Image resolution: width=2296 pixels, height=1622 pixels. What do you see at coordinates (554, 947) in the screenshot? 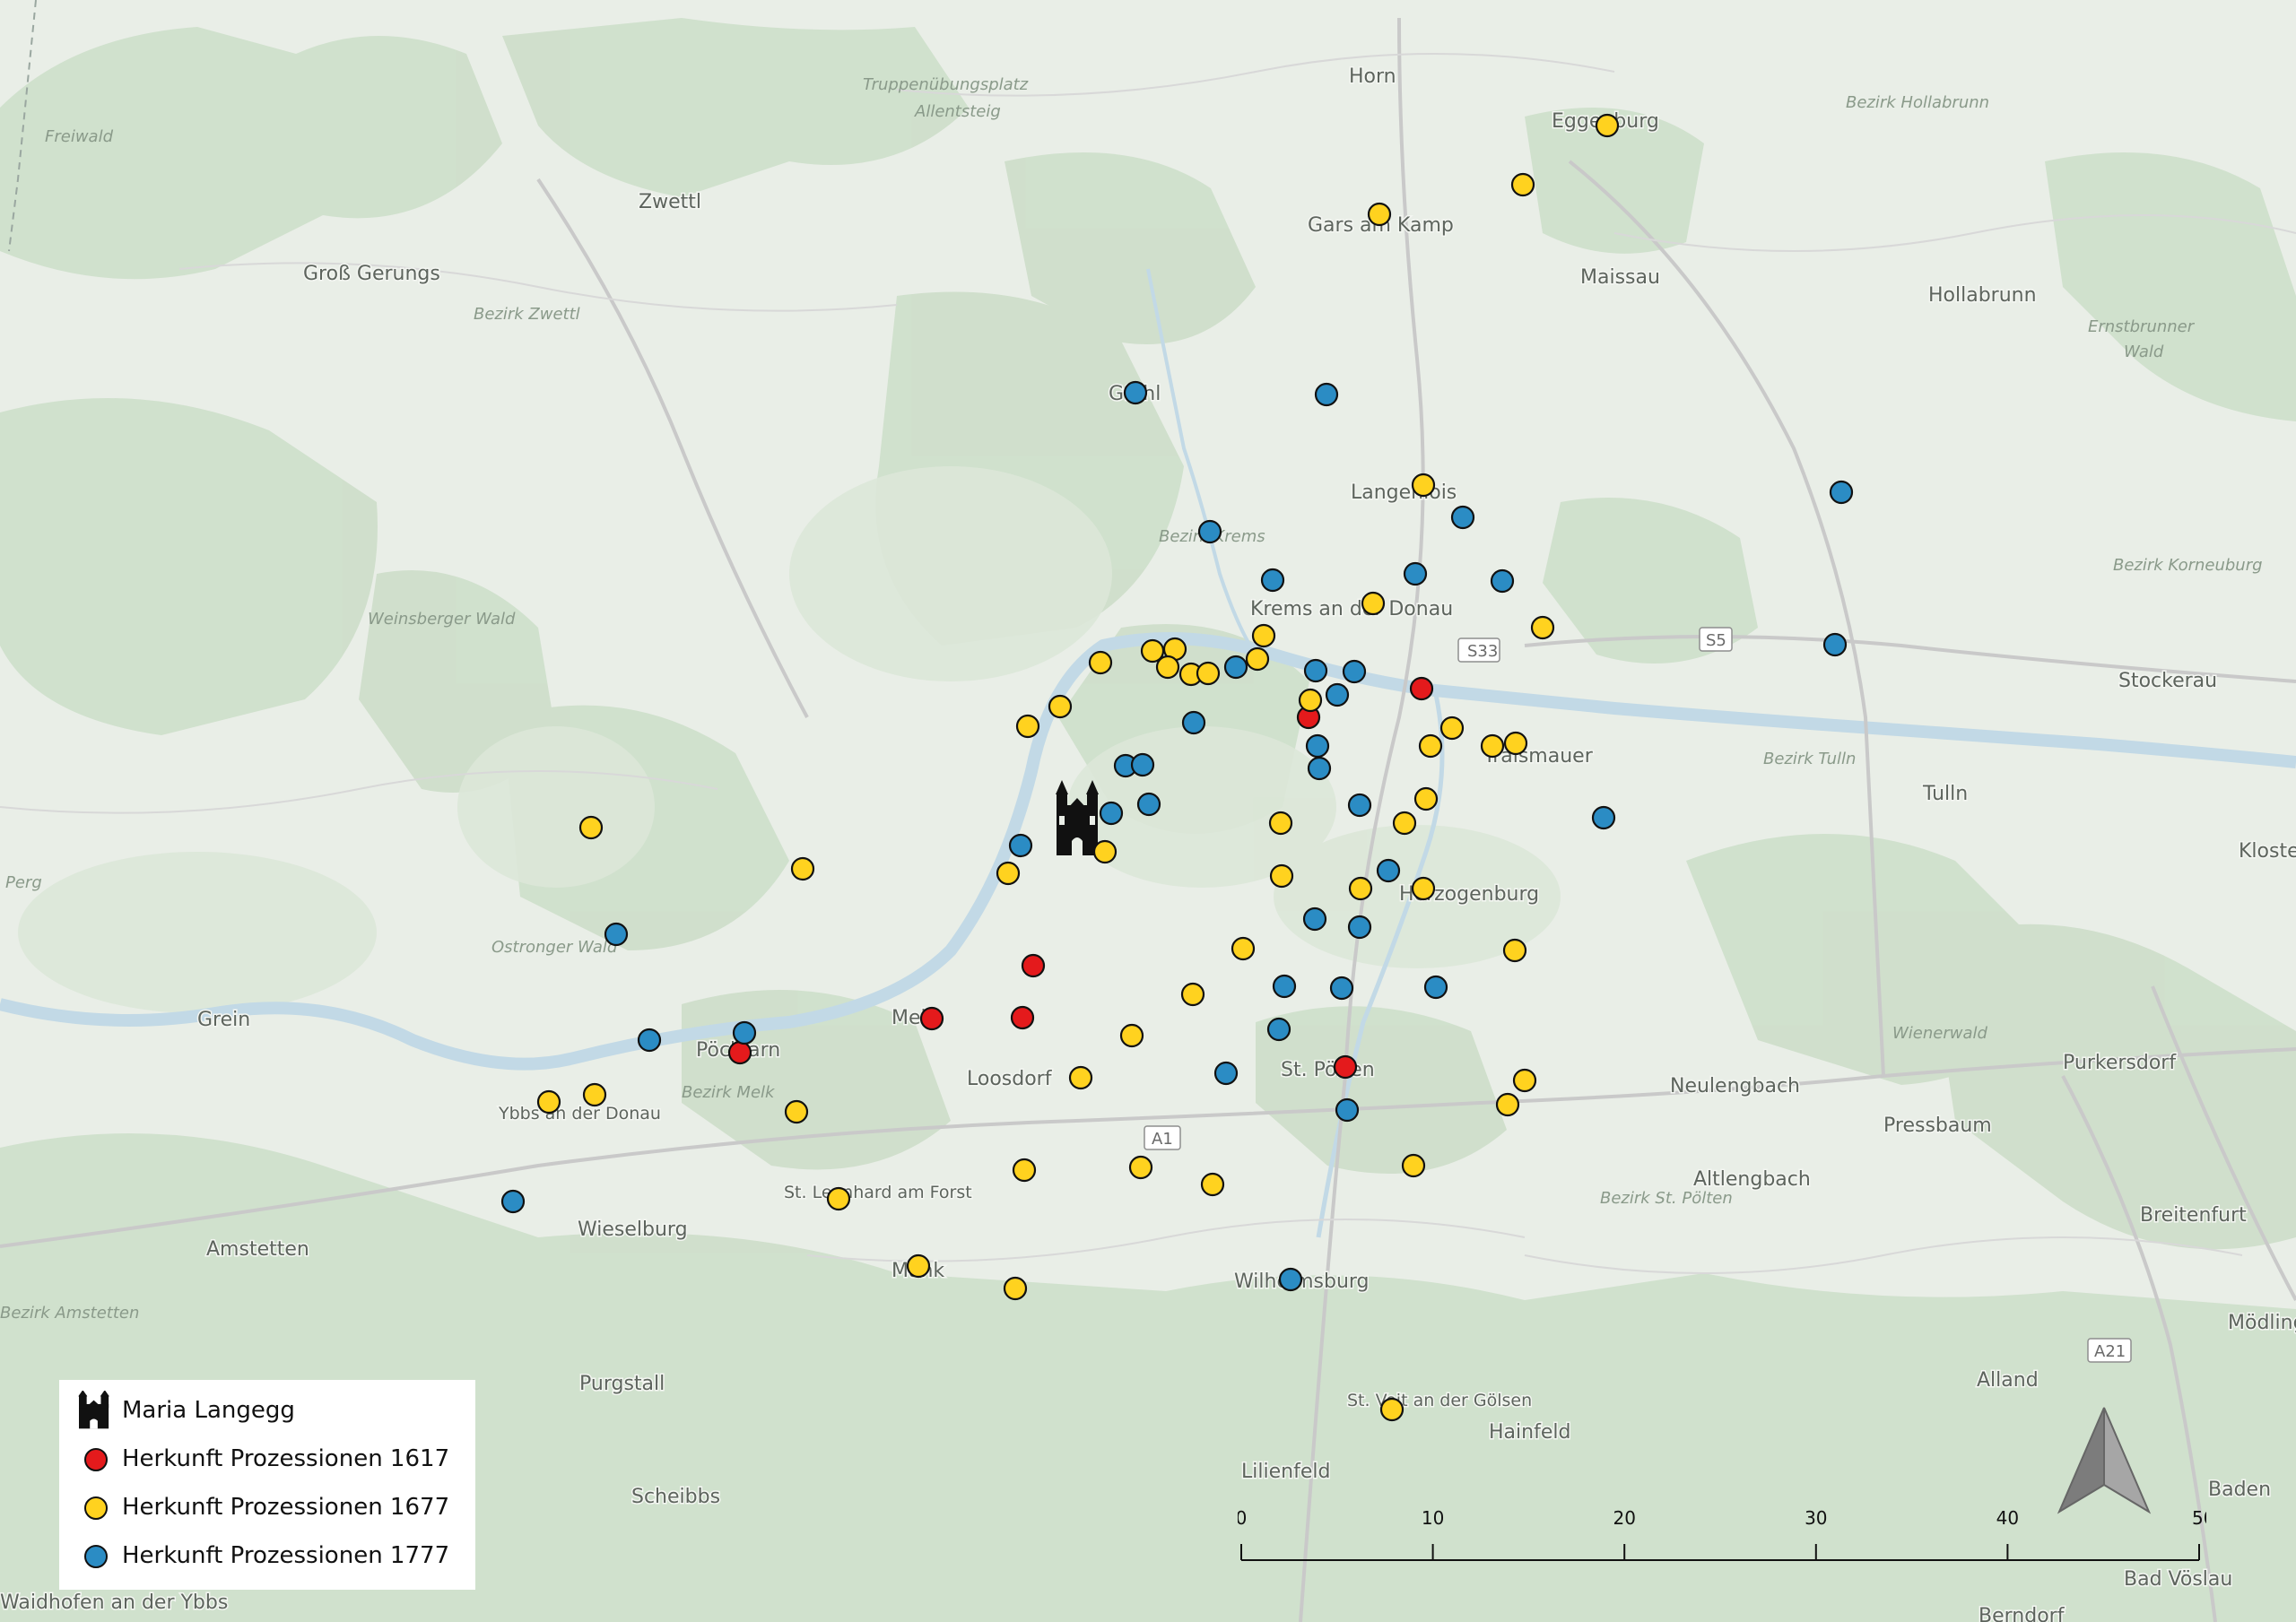
I see `place-label: Ostronger Wald` at bounding box center [554, 947].